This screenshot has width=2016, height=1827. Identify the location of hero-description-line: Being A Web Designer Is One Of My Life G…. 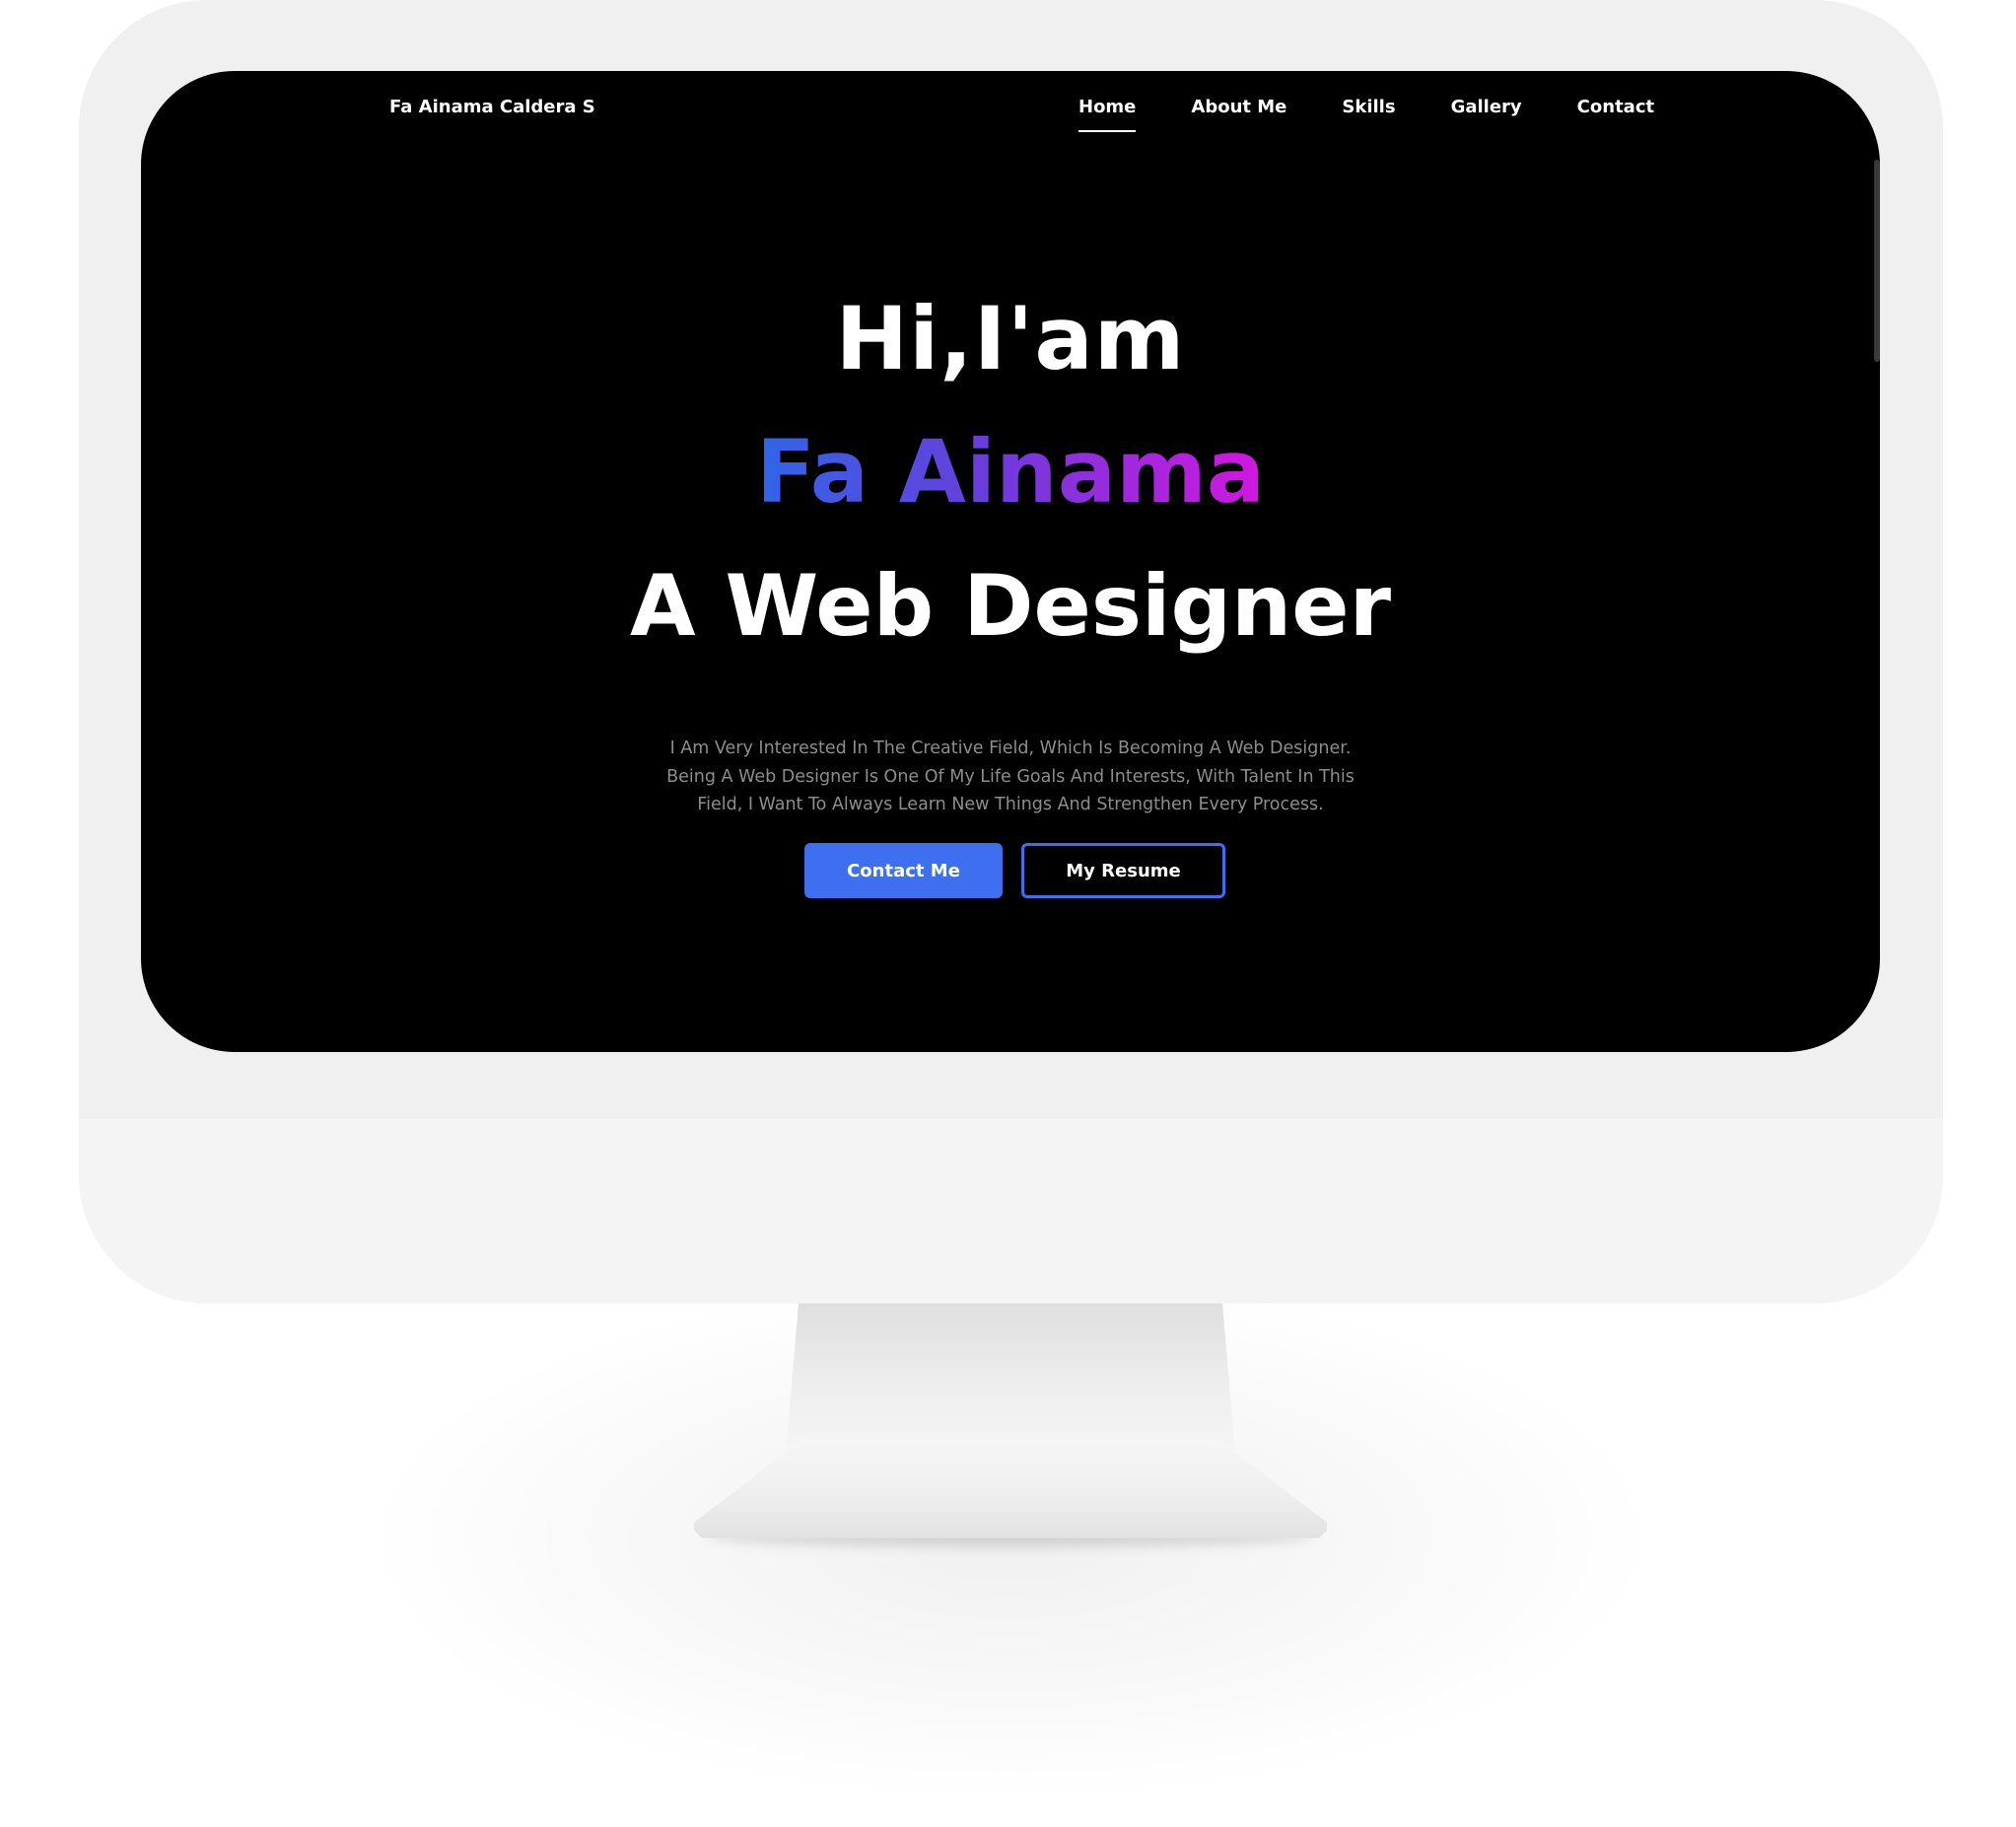
(1011, 776).